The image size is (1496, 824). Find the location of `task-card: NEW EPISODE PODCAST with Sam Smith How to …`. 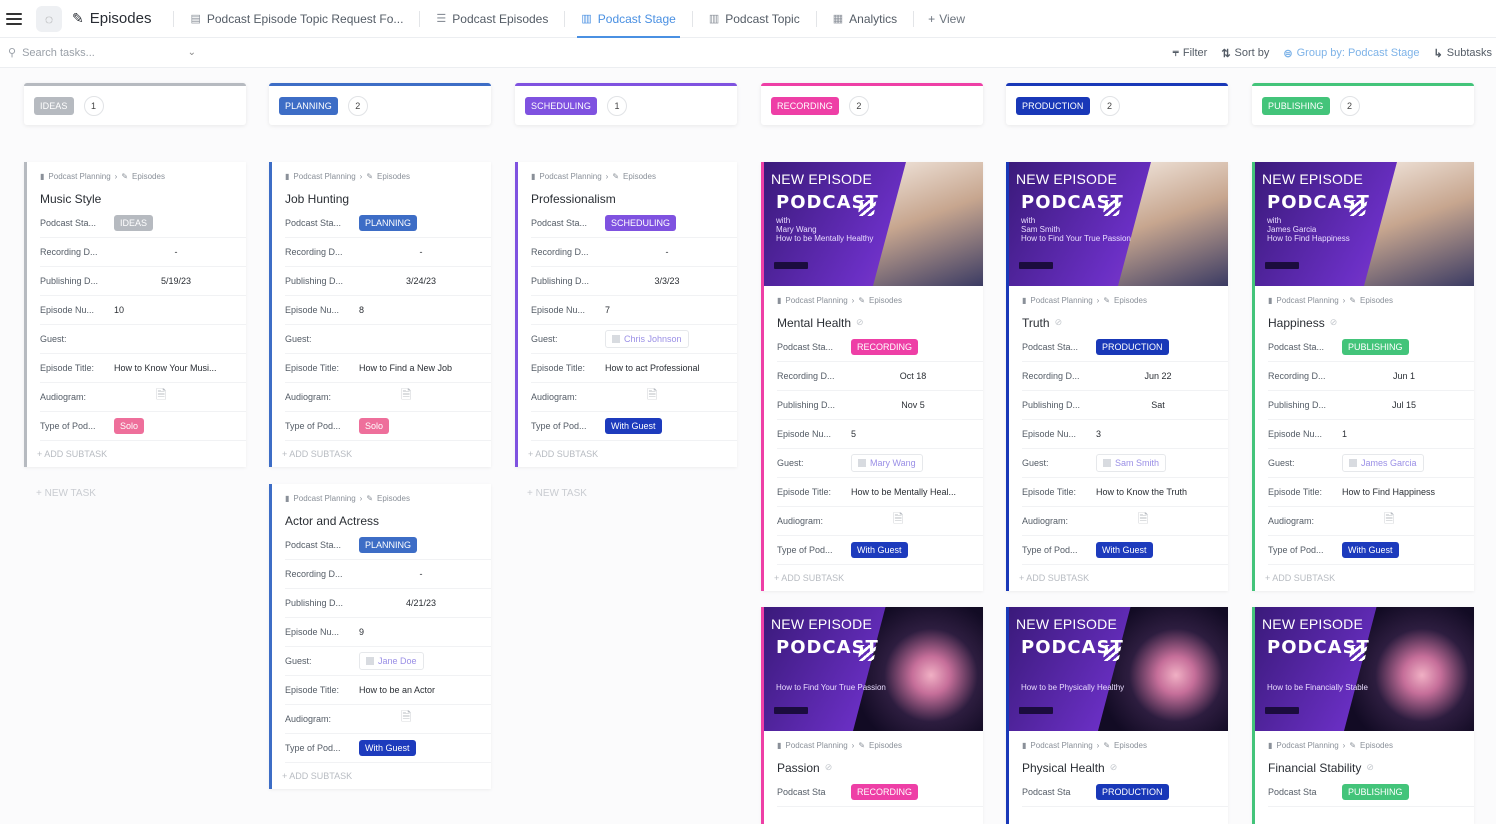

task-card: NEW EPISODE PODCAST with Sam Smith How to … is located at coordinates (1117, 376).